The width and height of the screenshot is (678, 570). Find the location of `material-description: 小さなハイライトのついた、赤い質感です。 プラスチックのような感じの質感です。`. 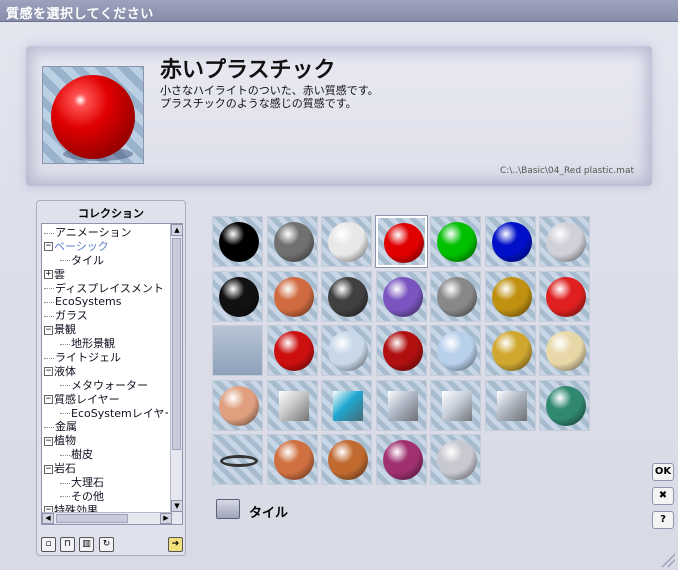

material-description: 小さなハイライトのついた、赤い質感です。 プラスチックのような感じの質感です。 is located at coordinates (269, 97).